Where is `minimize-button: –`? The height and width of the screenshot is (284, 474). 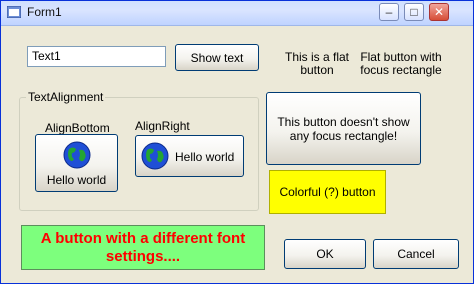
minimize-button: – is located at coordinates (389, 12).